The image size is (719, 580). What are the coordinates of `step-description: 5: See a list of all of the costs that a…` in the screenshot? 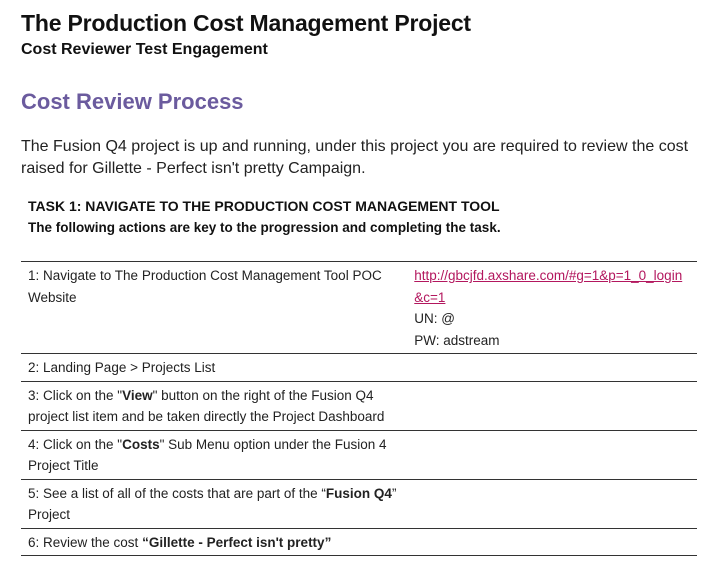 It's located at (214, 503).